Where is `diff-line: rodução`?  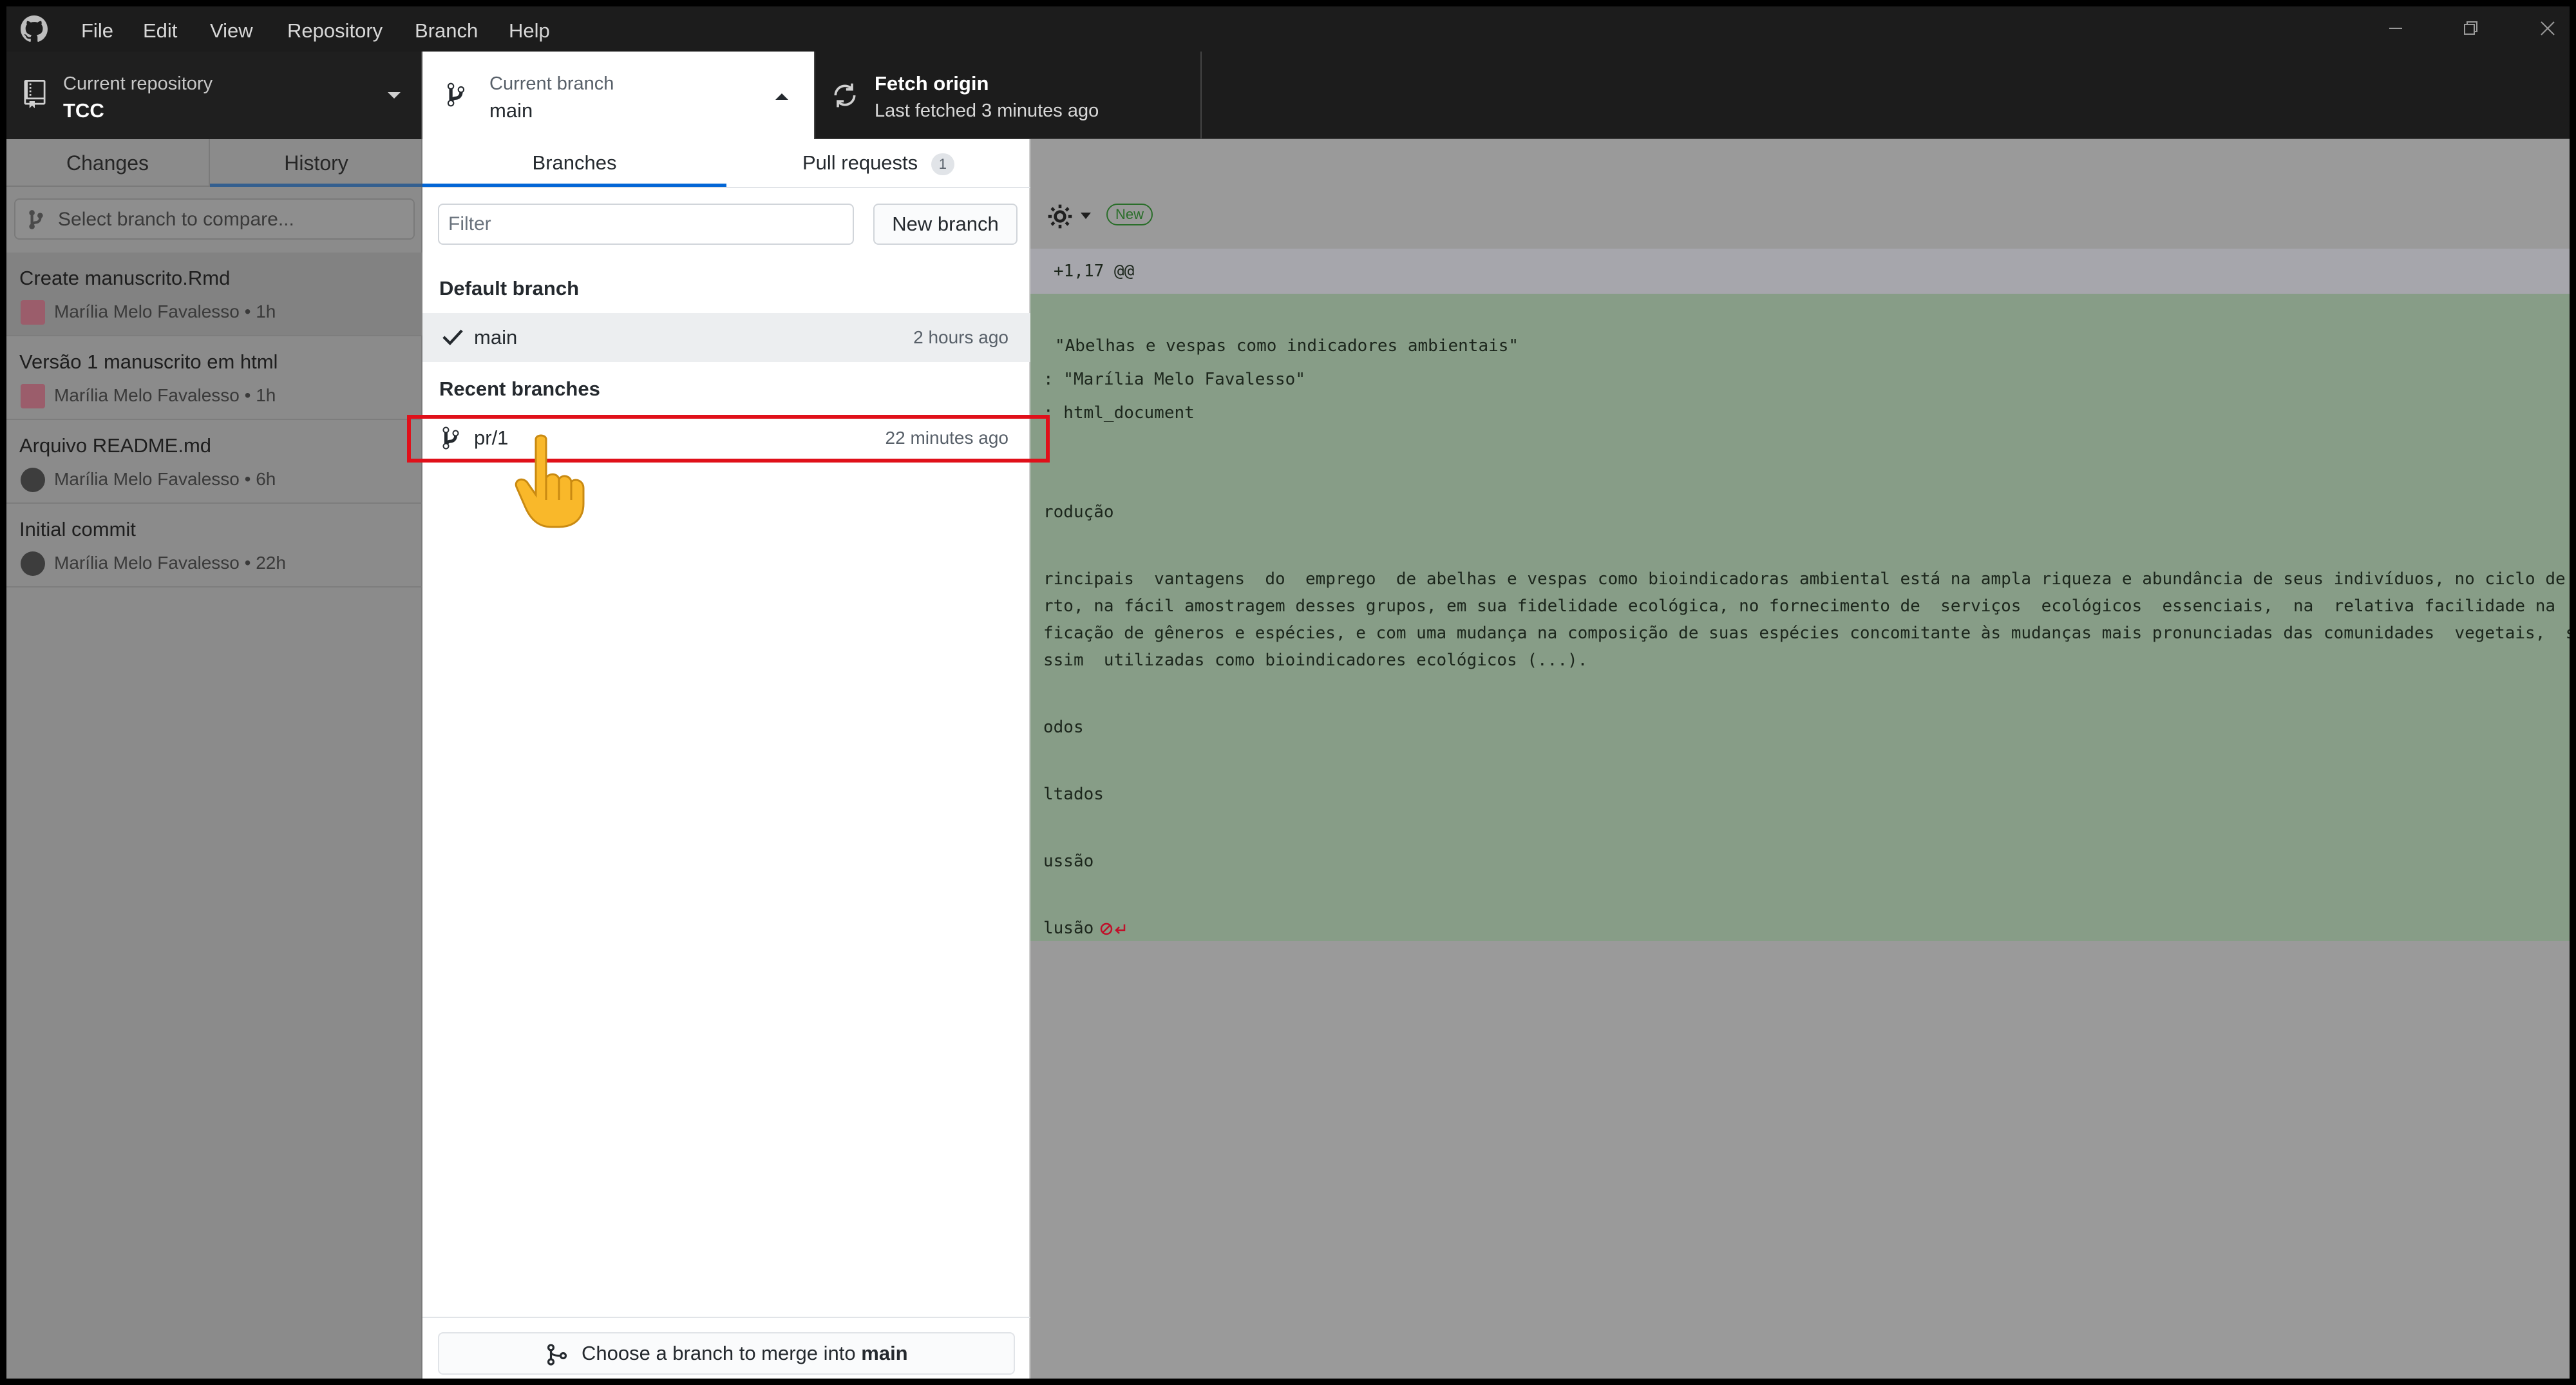
diff-line: rodução is located at coordinates (1078, 512).